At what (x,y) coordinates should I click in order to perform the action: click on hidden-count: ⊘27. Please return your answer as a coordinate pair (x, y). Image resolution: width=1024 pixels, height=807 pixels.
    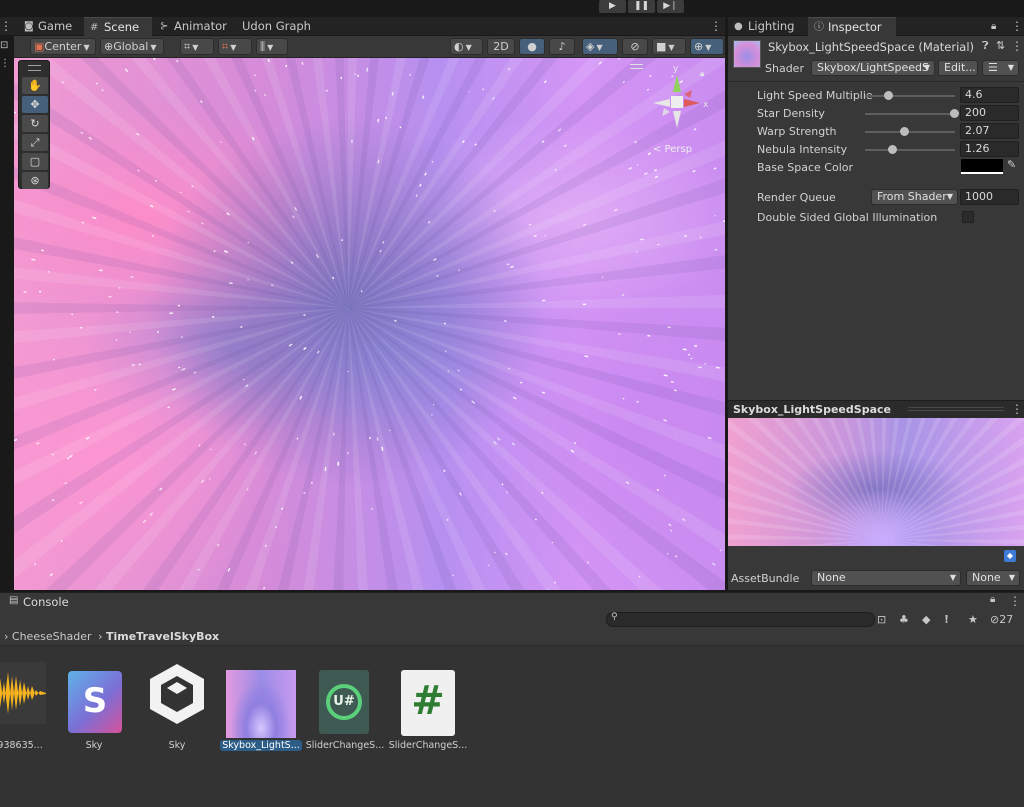
    Looking at the image, I should click on (1001, 619).